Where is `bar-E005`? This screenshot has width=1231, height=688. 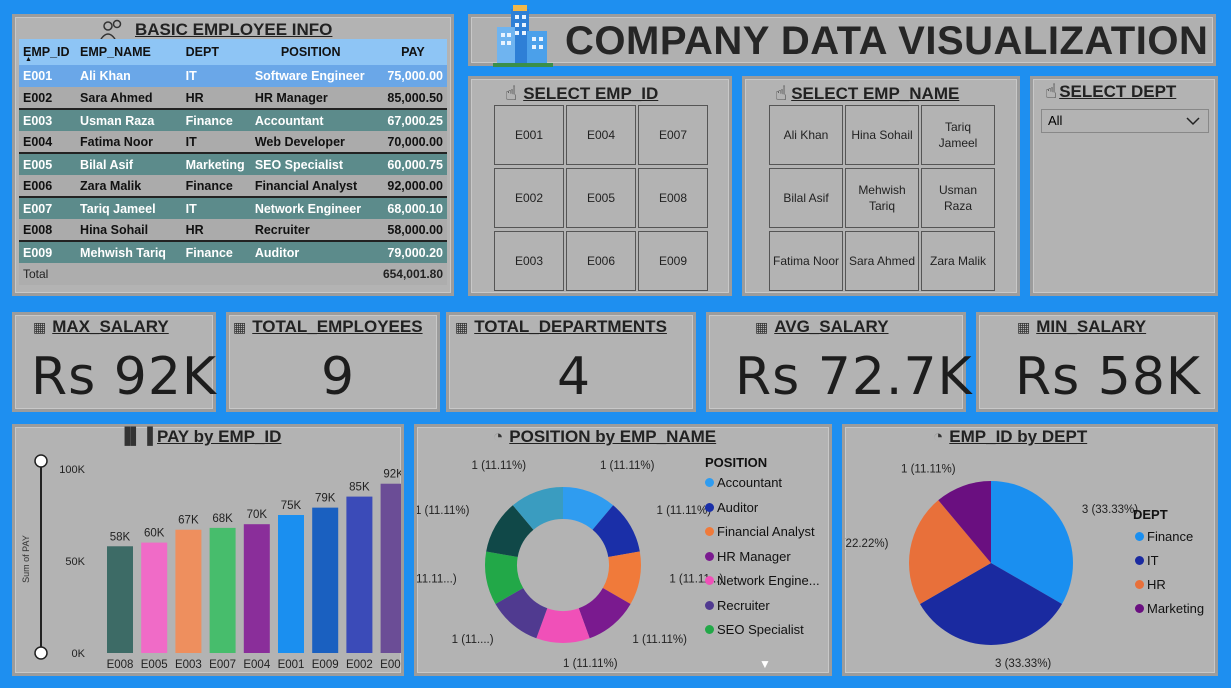 bar-E005 is located at coordinates (154, 597).